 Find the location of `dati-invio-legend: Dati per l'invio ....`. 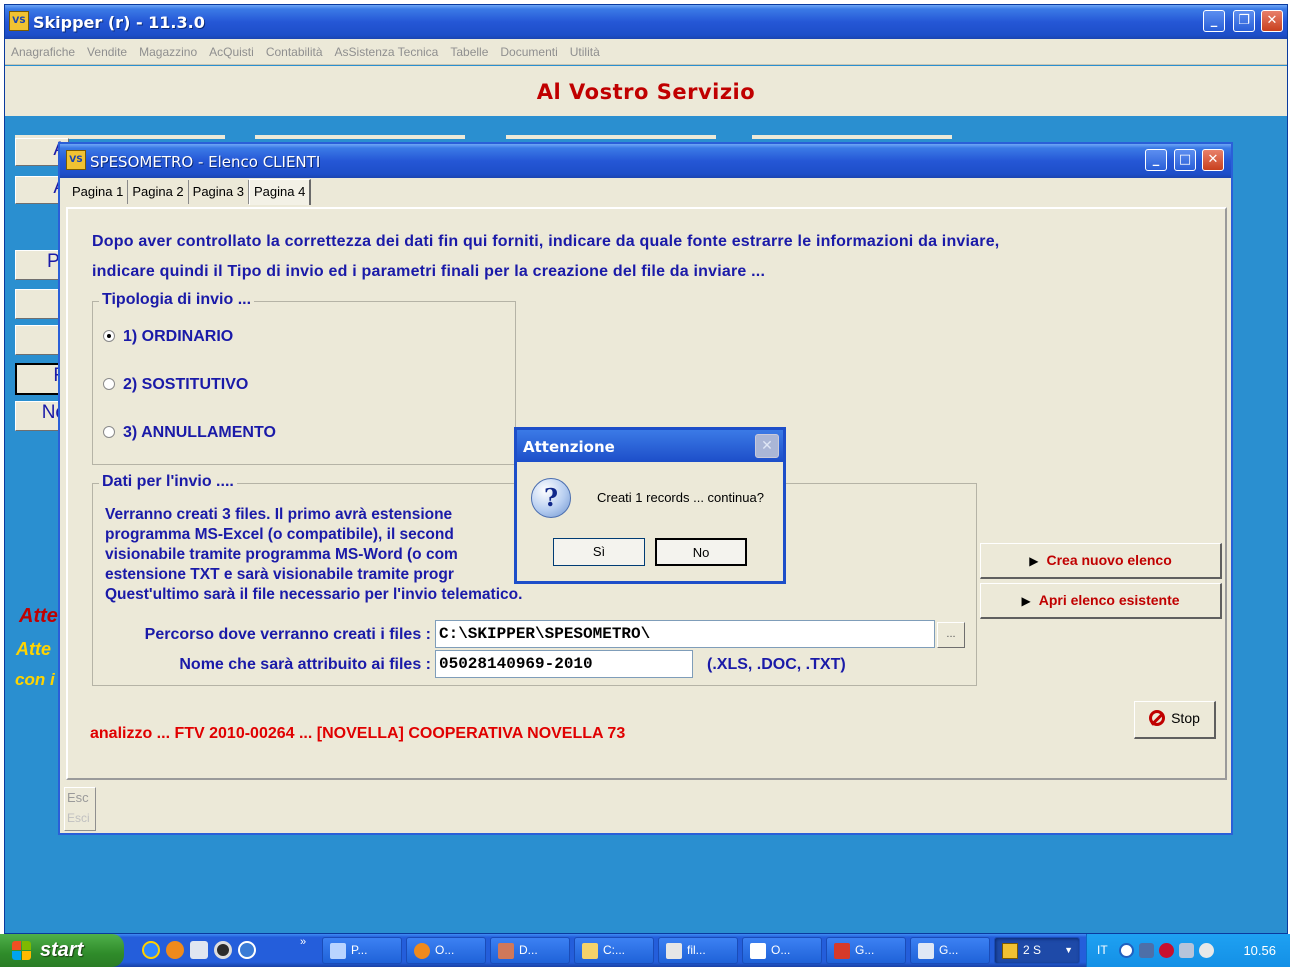

dati-invio-legend: Dati per l'invio .... is located at coordinates (168, 482).